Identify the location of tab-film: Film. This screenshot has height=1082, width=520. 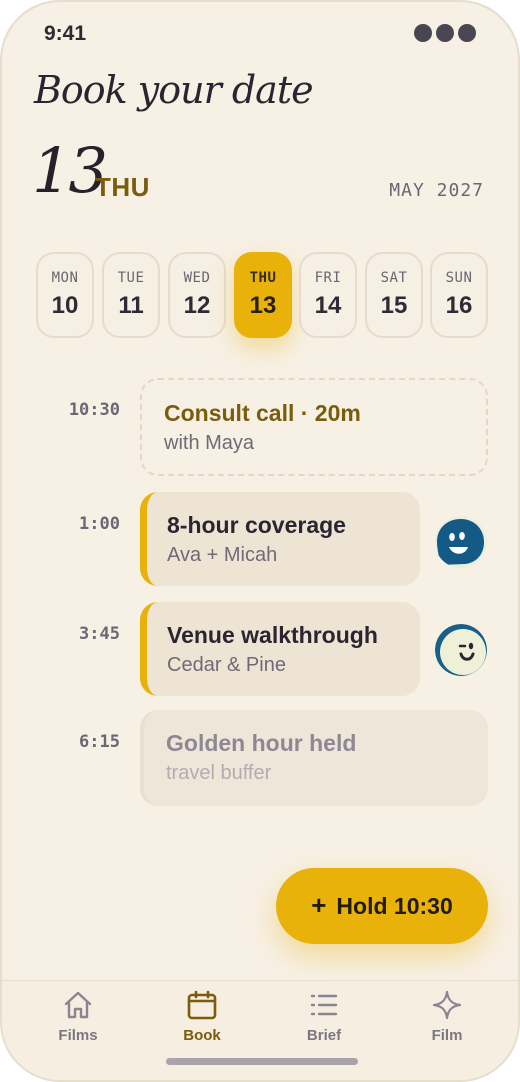
(447, 1022).